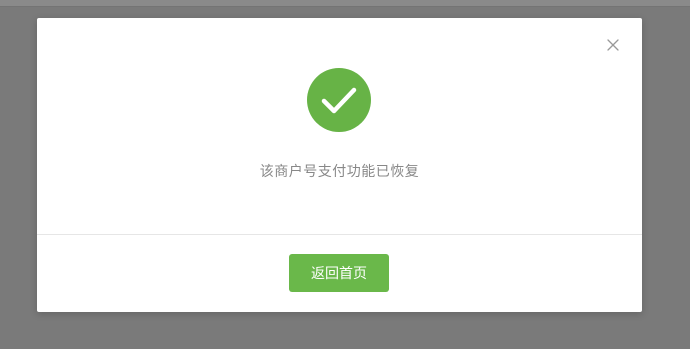 Image resolution: width=690 pixels, height=349 pixels. I want to click on return-home-button: 返回首页, so click(339, 273).